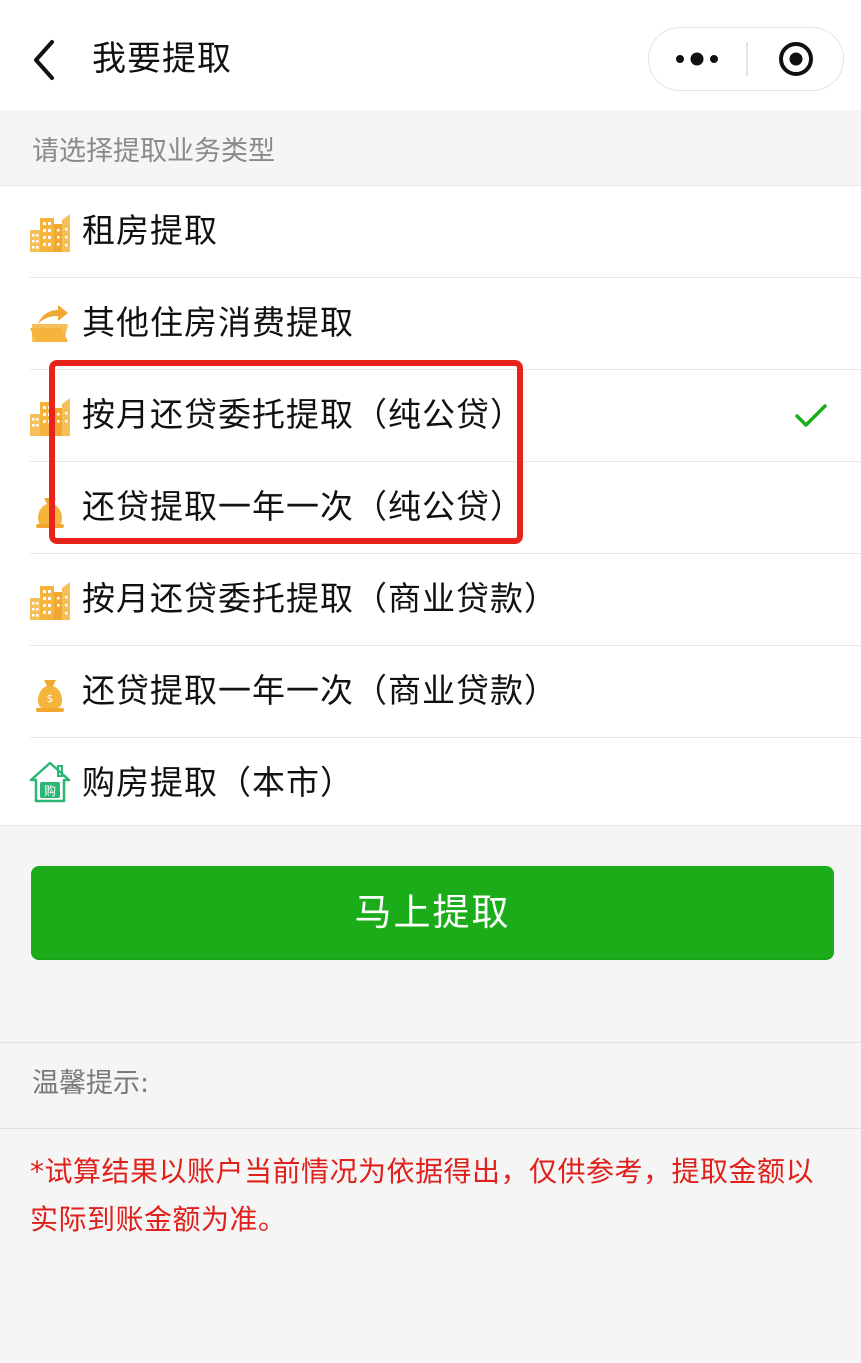 The height and width of the screenshot is (1363, 861). What do you see at coordinates (811, 415) in the screenshot?
I see `checkmark-icon` at bounding box center [811, 415].